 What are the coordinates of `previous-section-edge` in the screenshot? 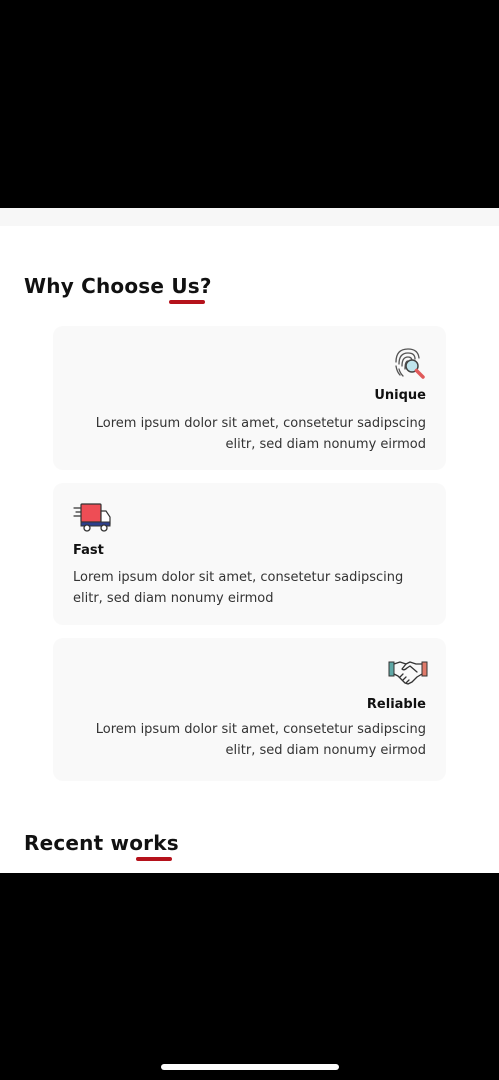 It's located at (249, 217).